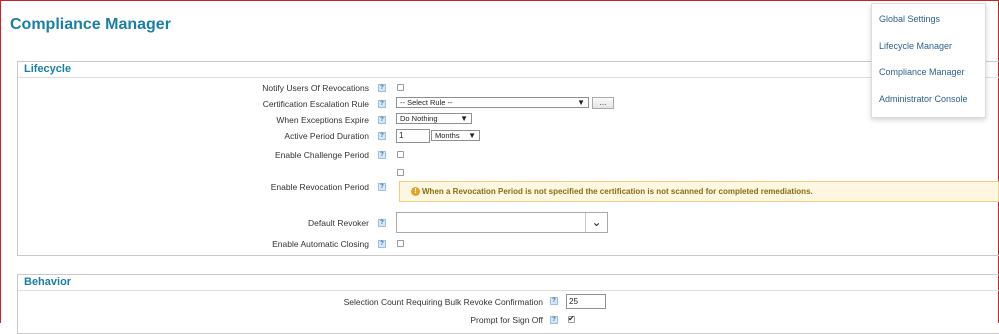  I want to click on escalation-label: Certification Escalation Rule, so click(315, 104).